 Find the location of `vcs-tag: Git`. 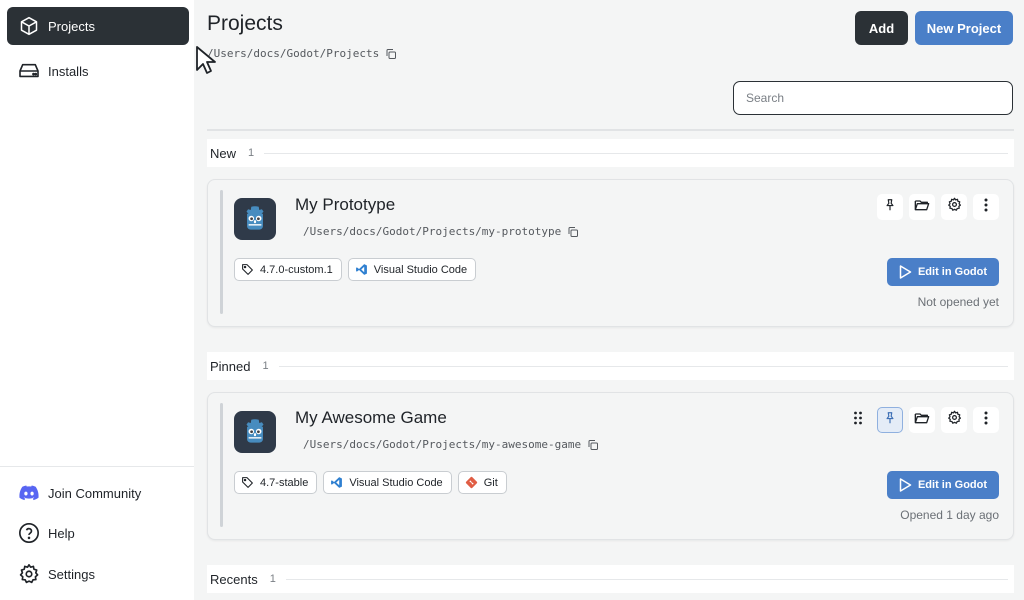

vcs-tag: Git is located at coordinates (482, 482).